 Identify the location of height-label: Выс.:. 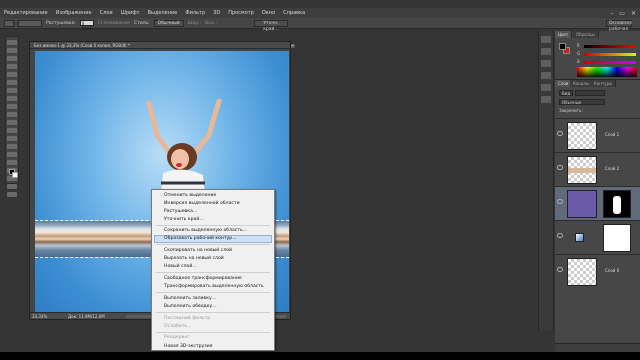
(211, 23).